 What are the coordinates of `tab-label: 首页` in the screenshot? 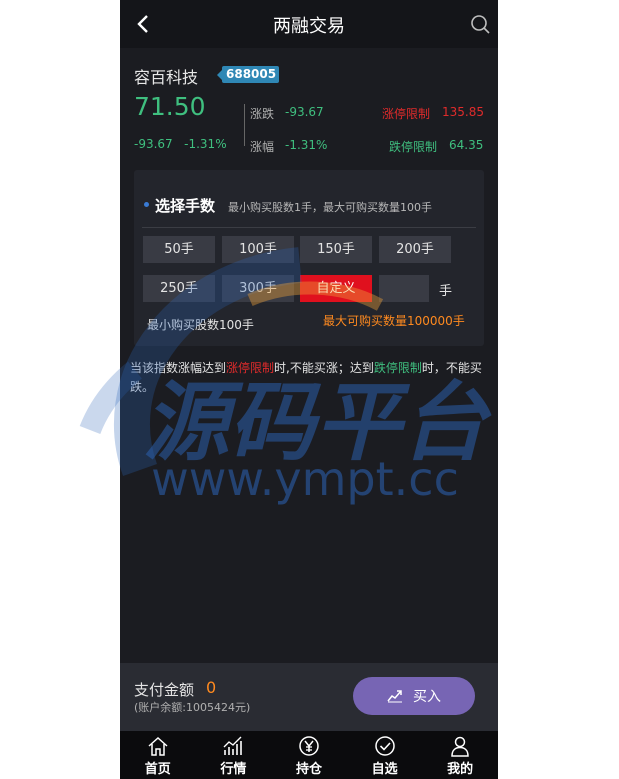 It's located at (157, 769).